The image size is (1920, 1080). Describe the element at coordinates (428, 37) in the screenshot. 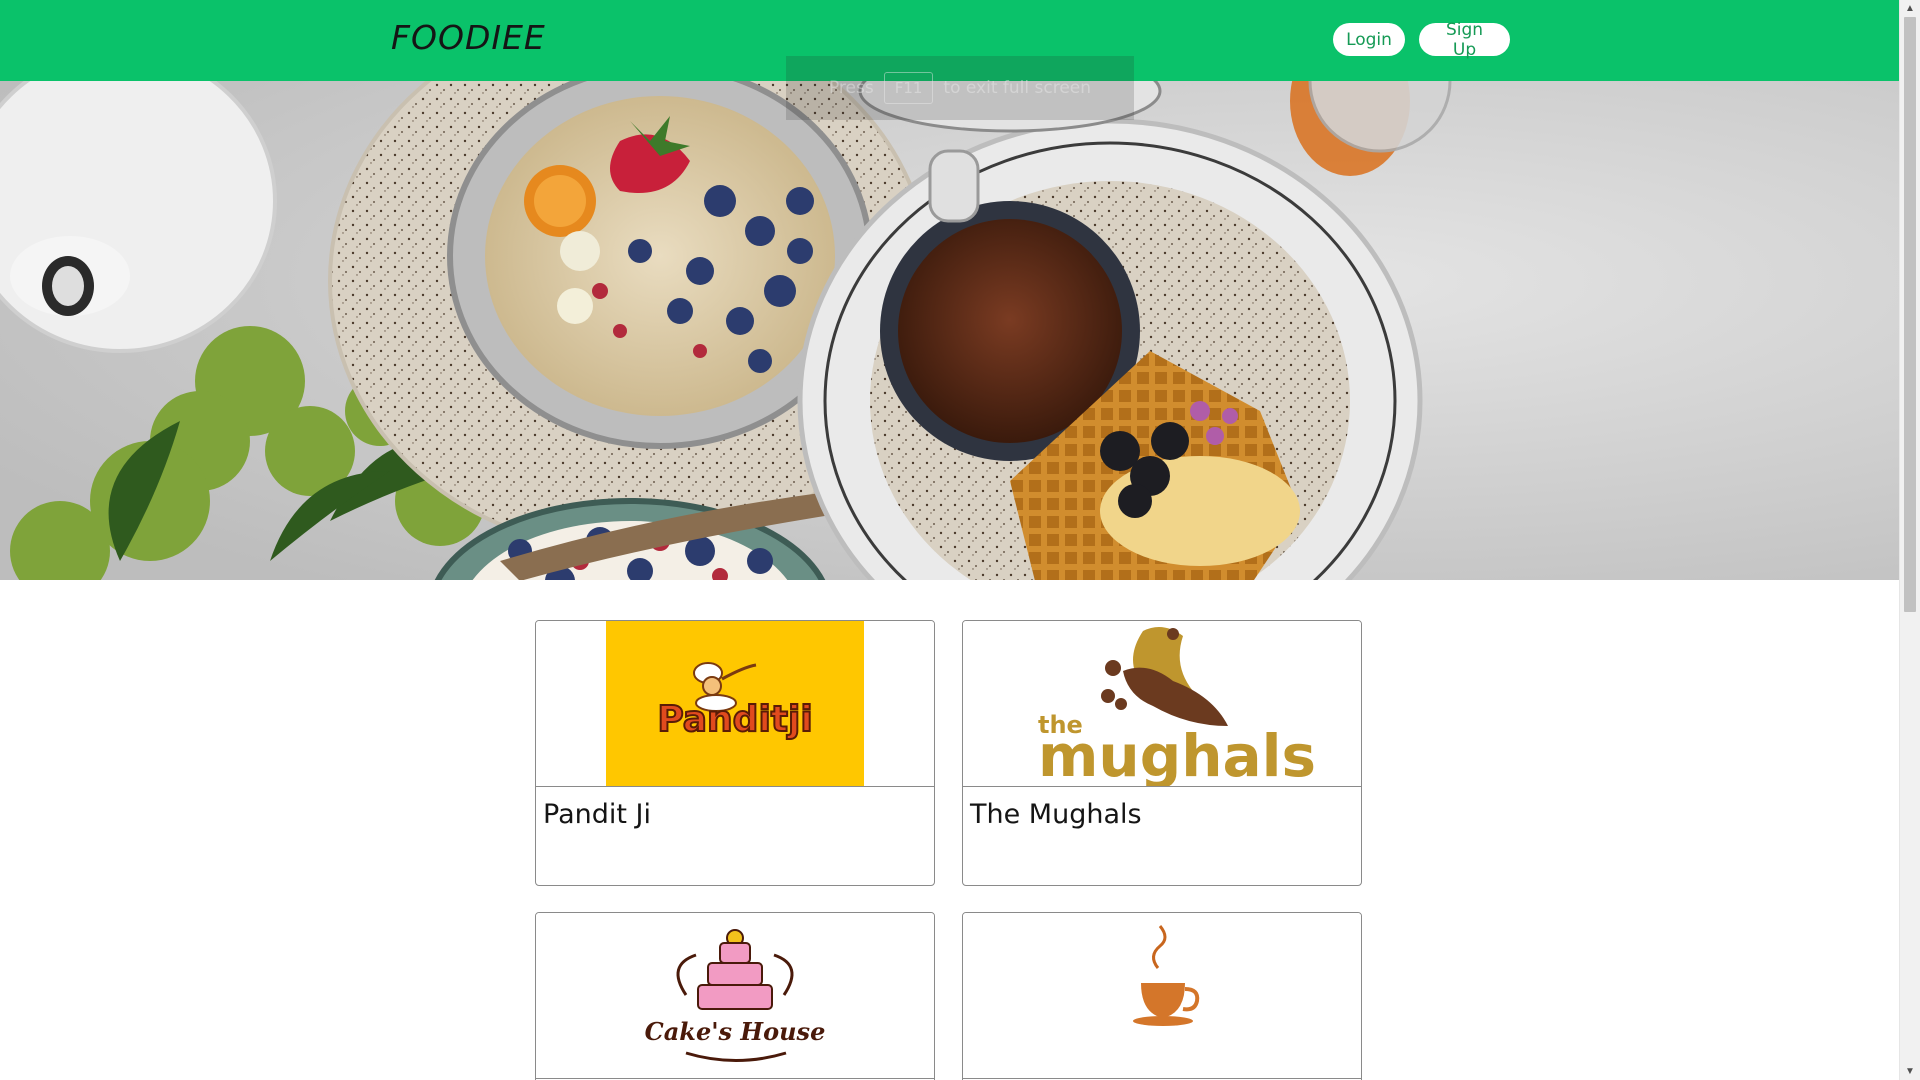

I see `brand-part-1: FOO` at that location.